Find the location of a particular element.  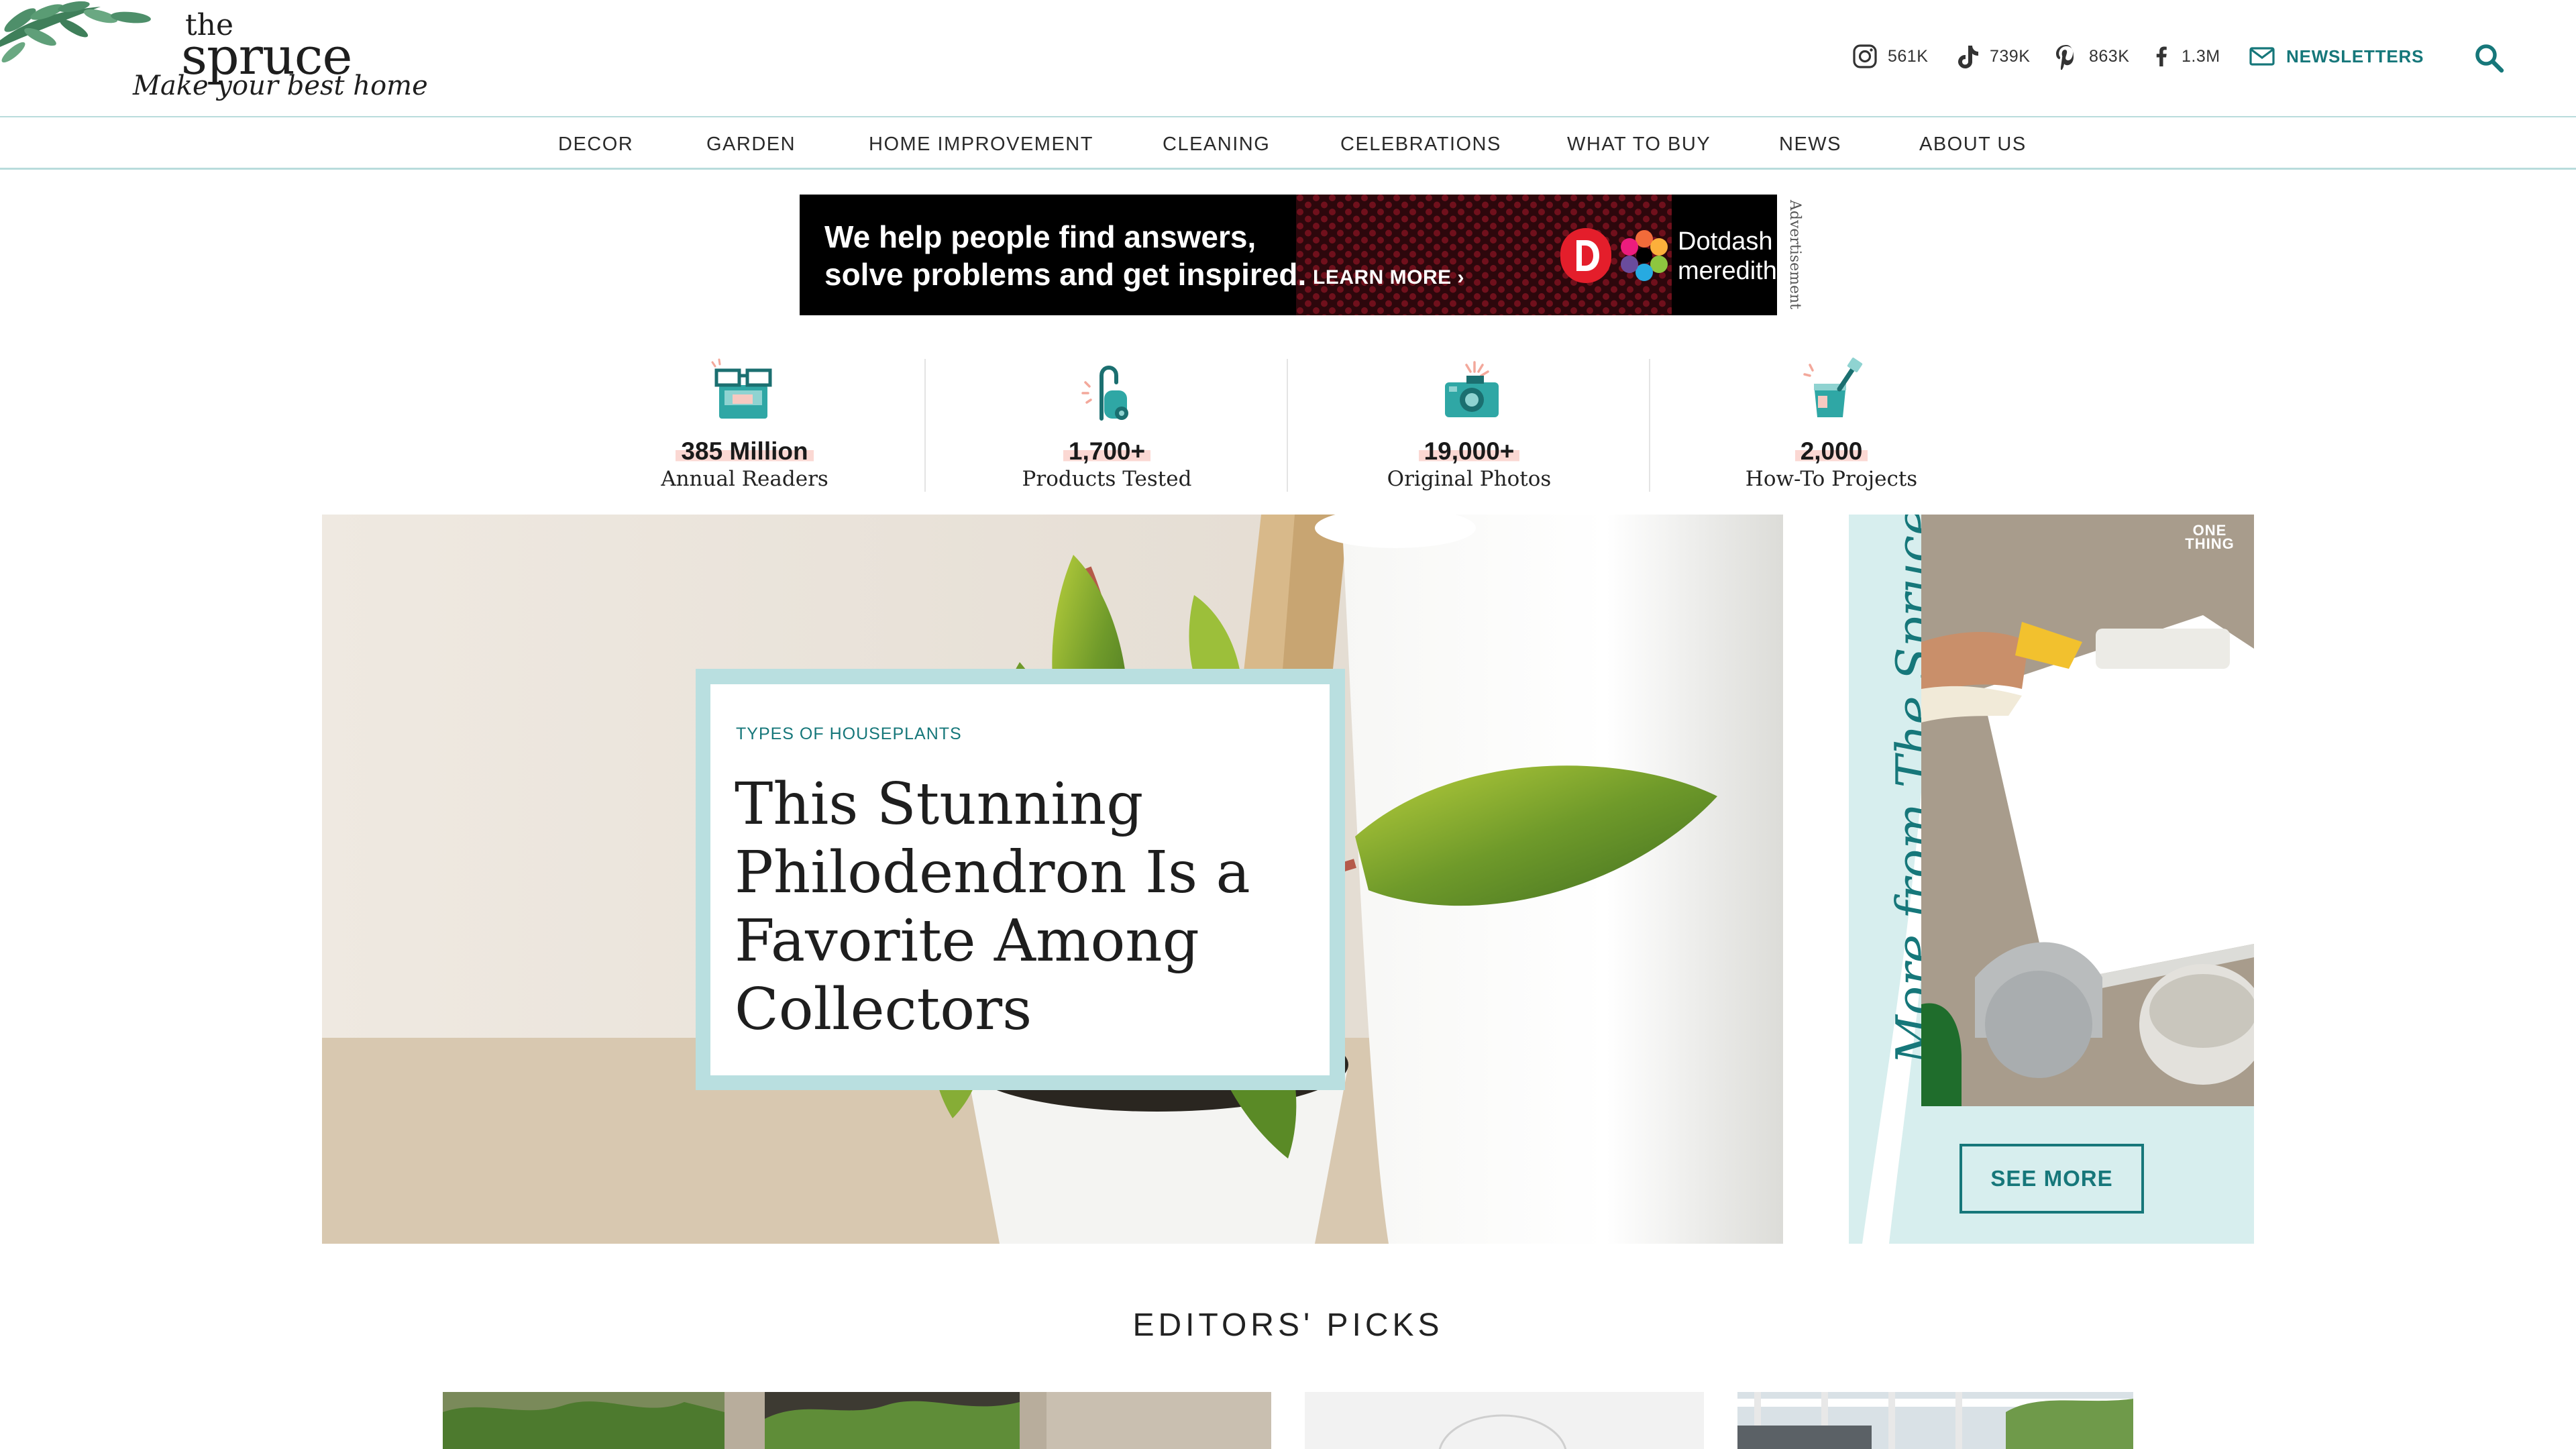

mail-icon is located at coordinates (2262, 56).